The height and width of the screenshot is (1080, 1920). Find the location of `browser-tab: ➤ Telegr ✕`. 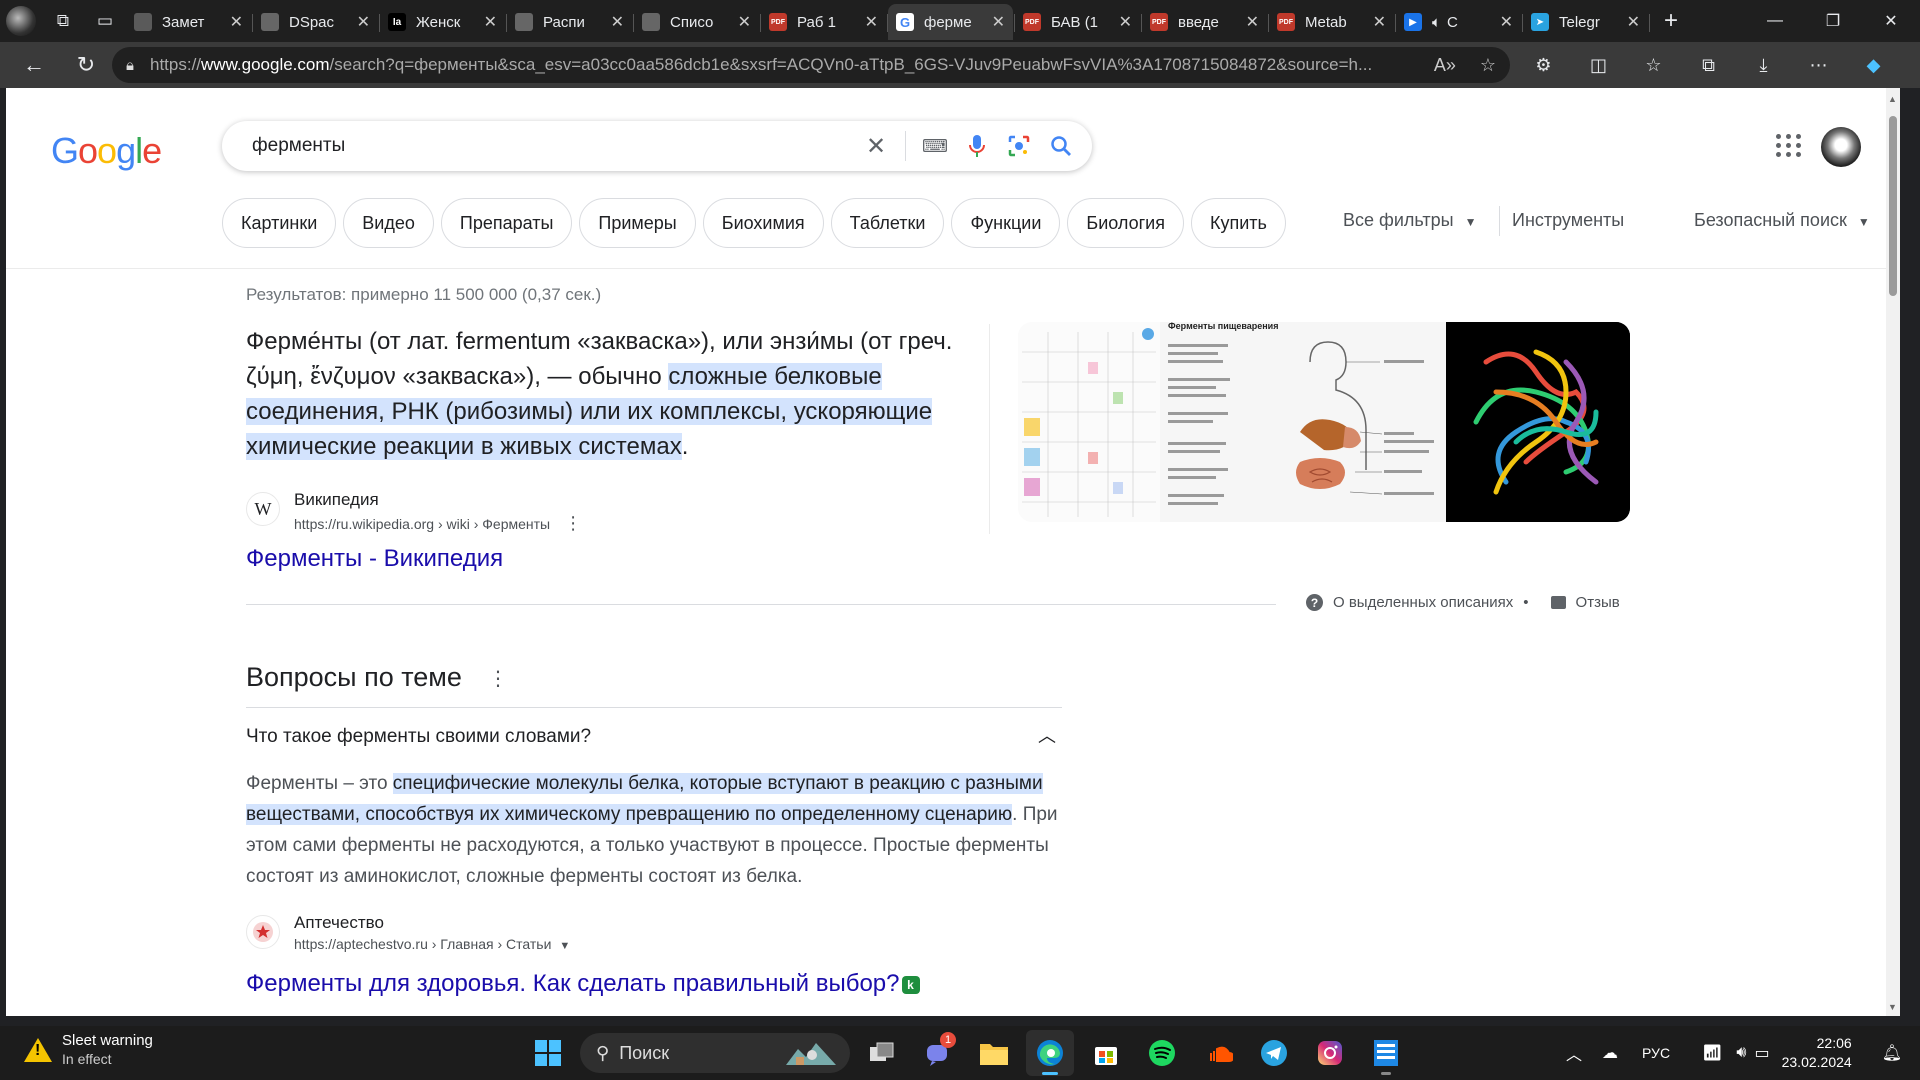

browser-tab: ➤ Telegr ✕ is located at coordinates (1586, 22).